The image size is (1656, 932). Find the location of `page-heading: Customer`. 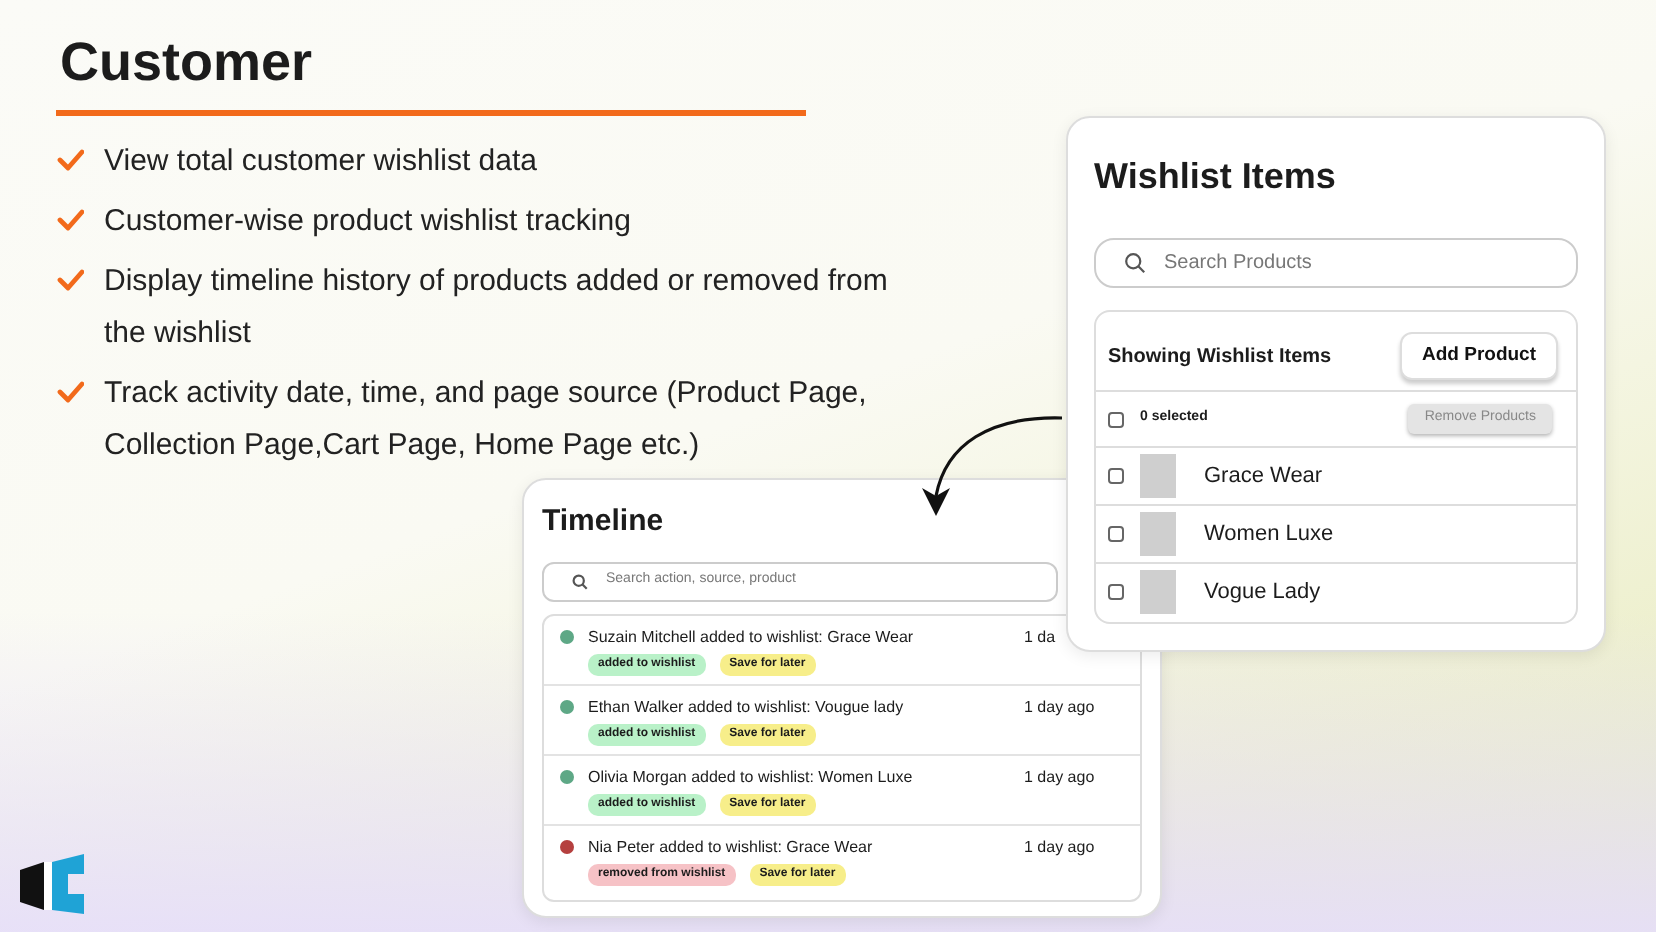

page-heading: Customer is located at coordinates (187, 63).